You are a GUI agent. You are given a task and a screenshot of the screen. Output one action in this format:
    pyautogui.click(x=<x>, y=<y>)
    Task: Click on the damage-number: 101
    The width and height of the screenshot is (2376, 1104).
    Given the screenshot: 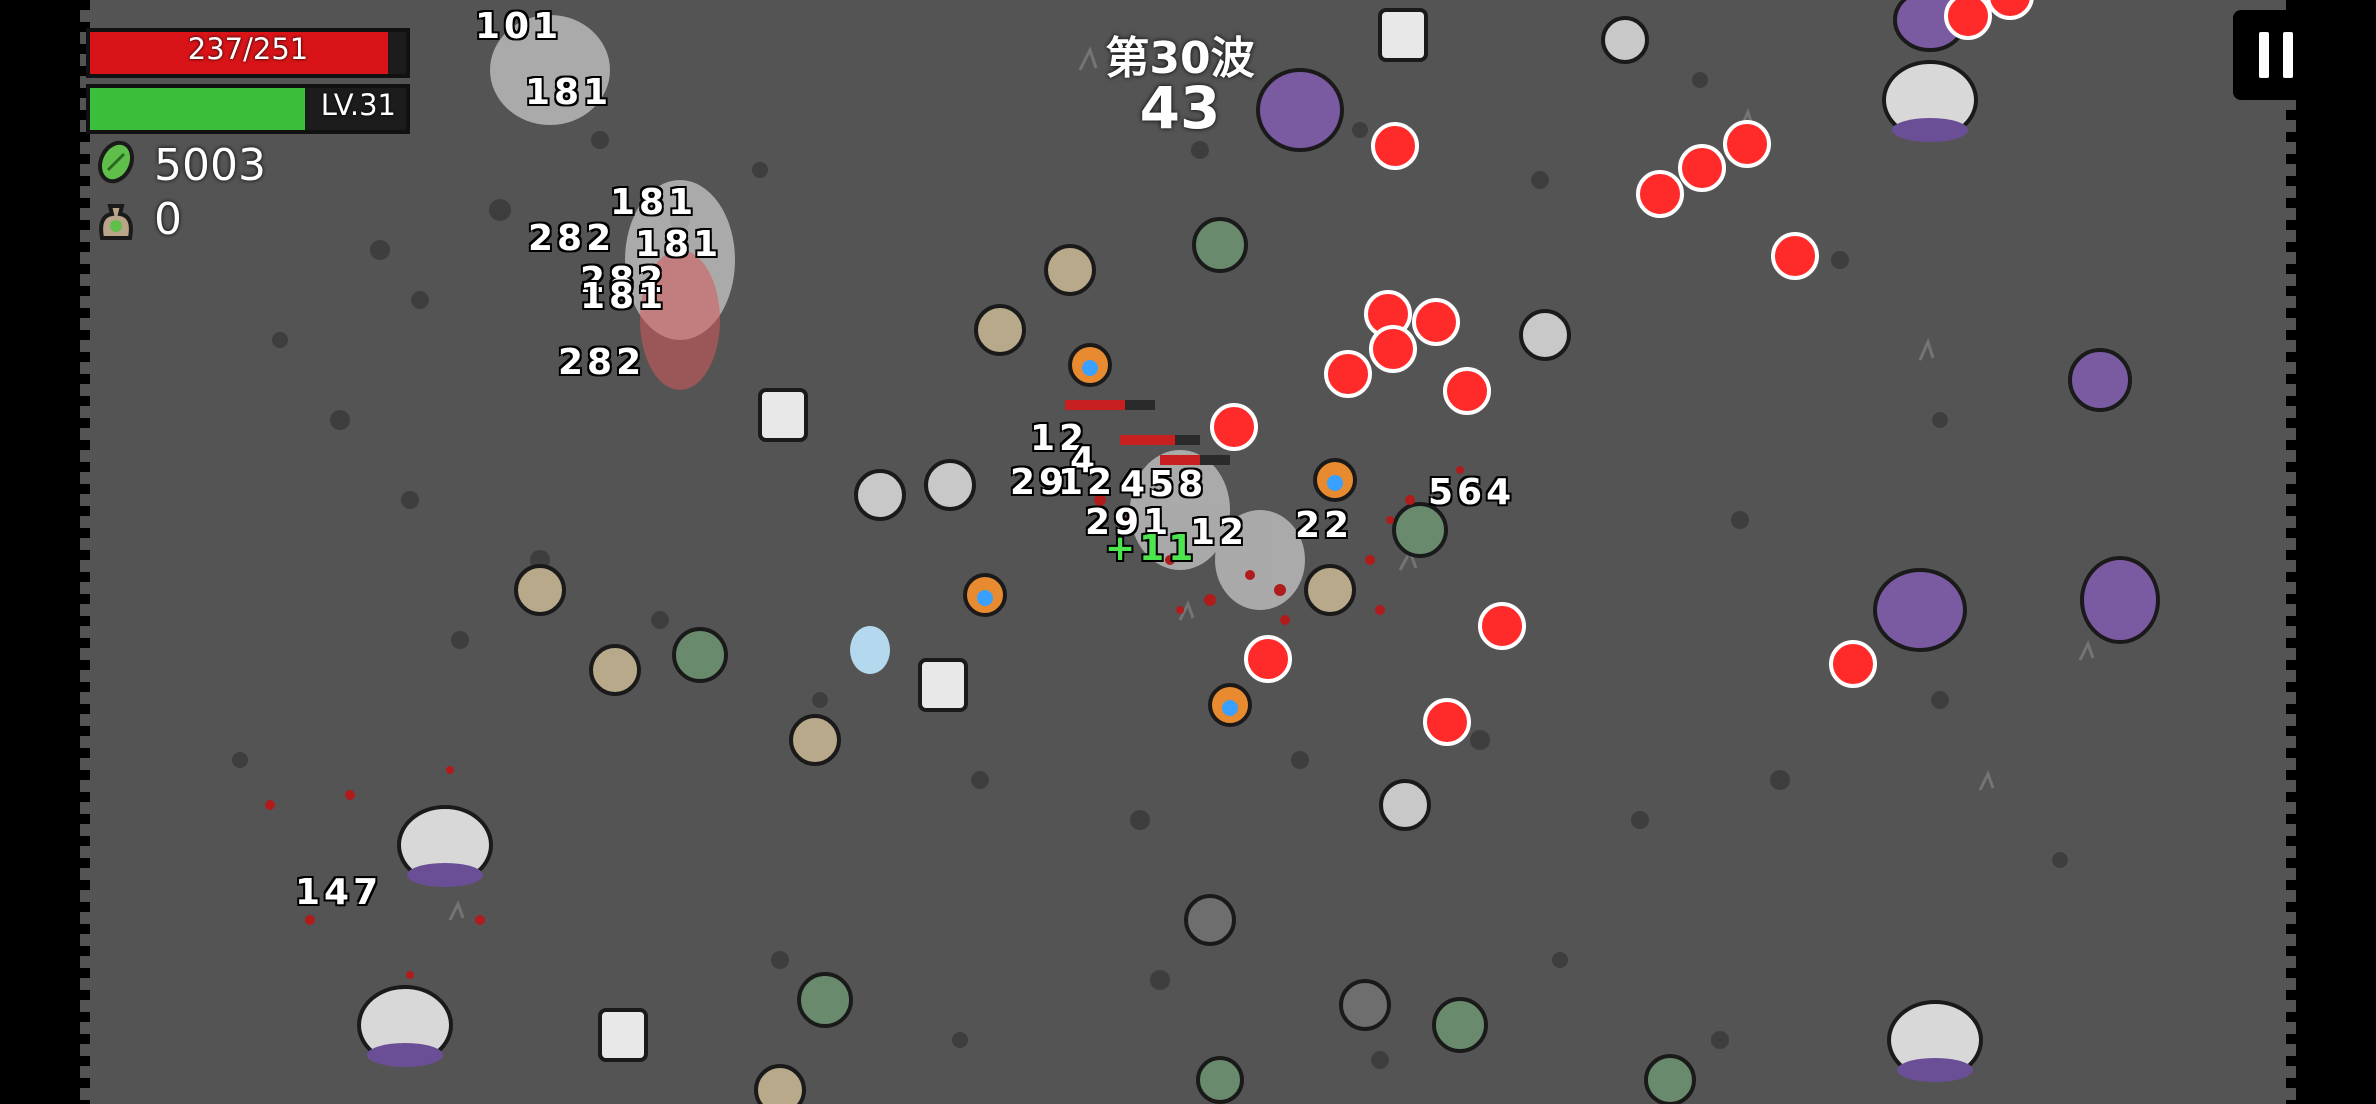 What is the action you would take?
    pyautogui.click(x=519, y=26)
    